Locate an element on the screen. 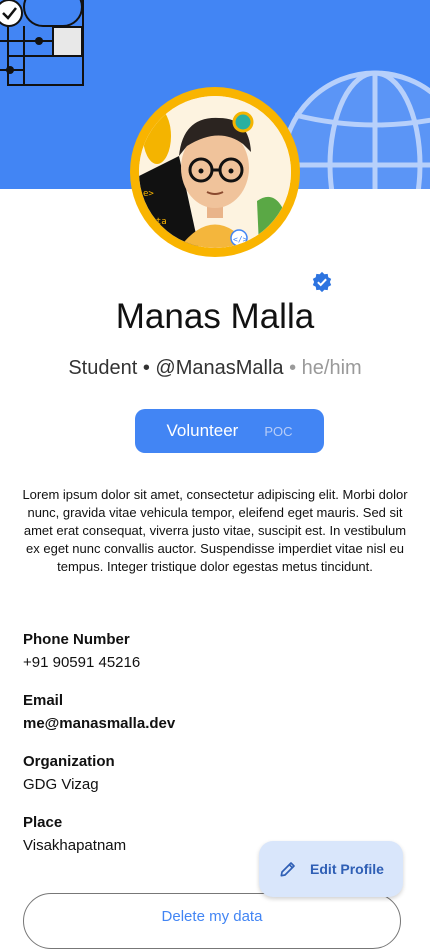 The height and width of the screenshot is (949, 430). profile-subtitle: Student • @ManasMalla • he/him is located at coordinates (215, 368).